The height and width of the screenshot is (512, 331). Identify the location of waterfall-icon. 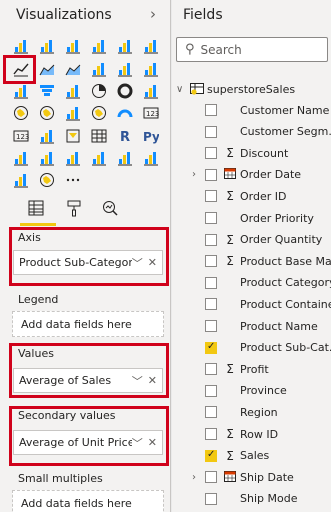
(21, 91).